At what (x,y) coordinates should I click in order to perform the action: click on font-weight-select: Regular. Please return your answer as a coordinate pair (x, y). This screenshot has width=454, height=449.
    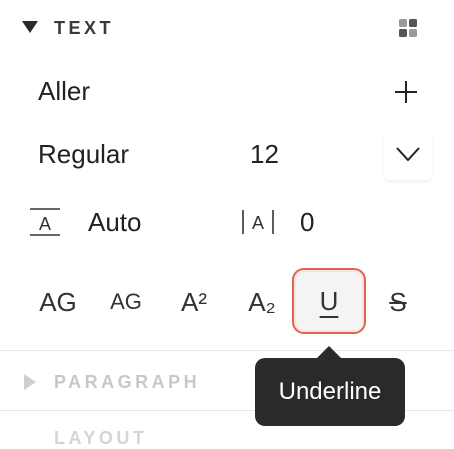
    Looking at the image, I should click on (83, 154).